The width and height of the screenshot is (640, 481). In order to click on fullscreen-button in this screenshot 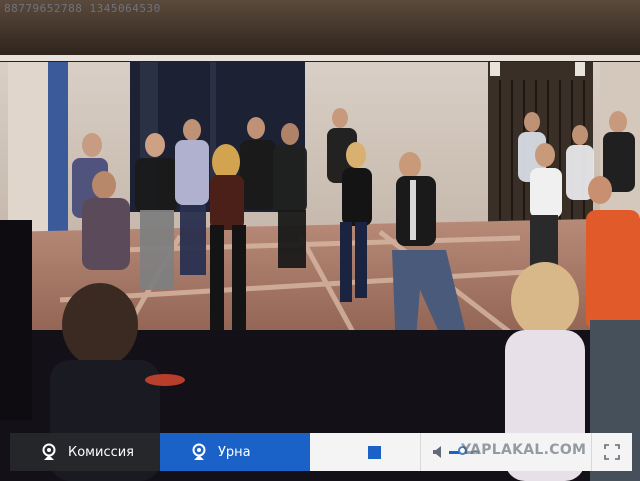, I will do `click(611, 452)`.